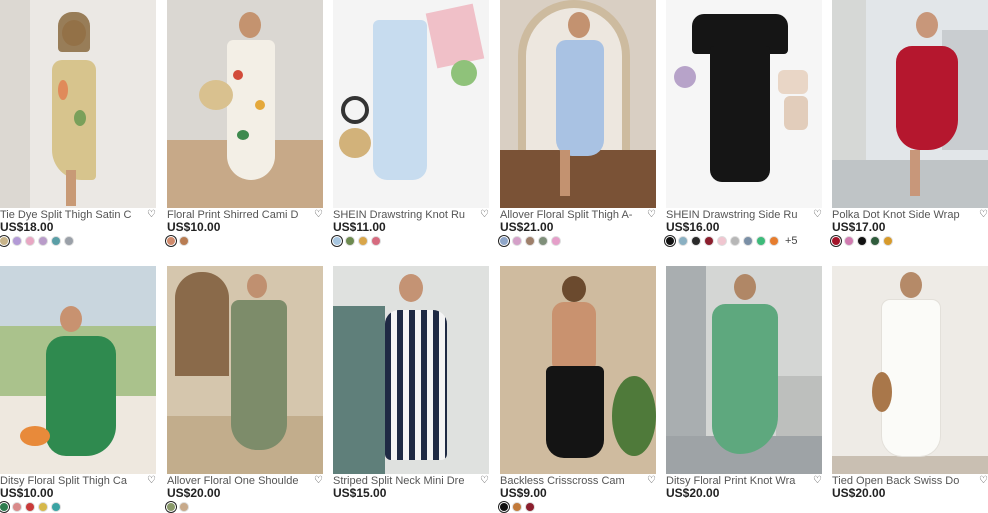 The height and width of the screenshot is (513, 988). What do you see at coordinates (739, 481) in the screenshot?
I see `product-title: Ditsy Floral Print Knot Wra` at bounding box center [739, 481].